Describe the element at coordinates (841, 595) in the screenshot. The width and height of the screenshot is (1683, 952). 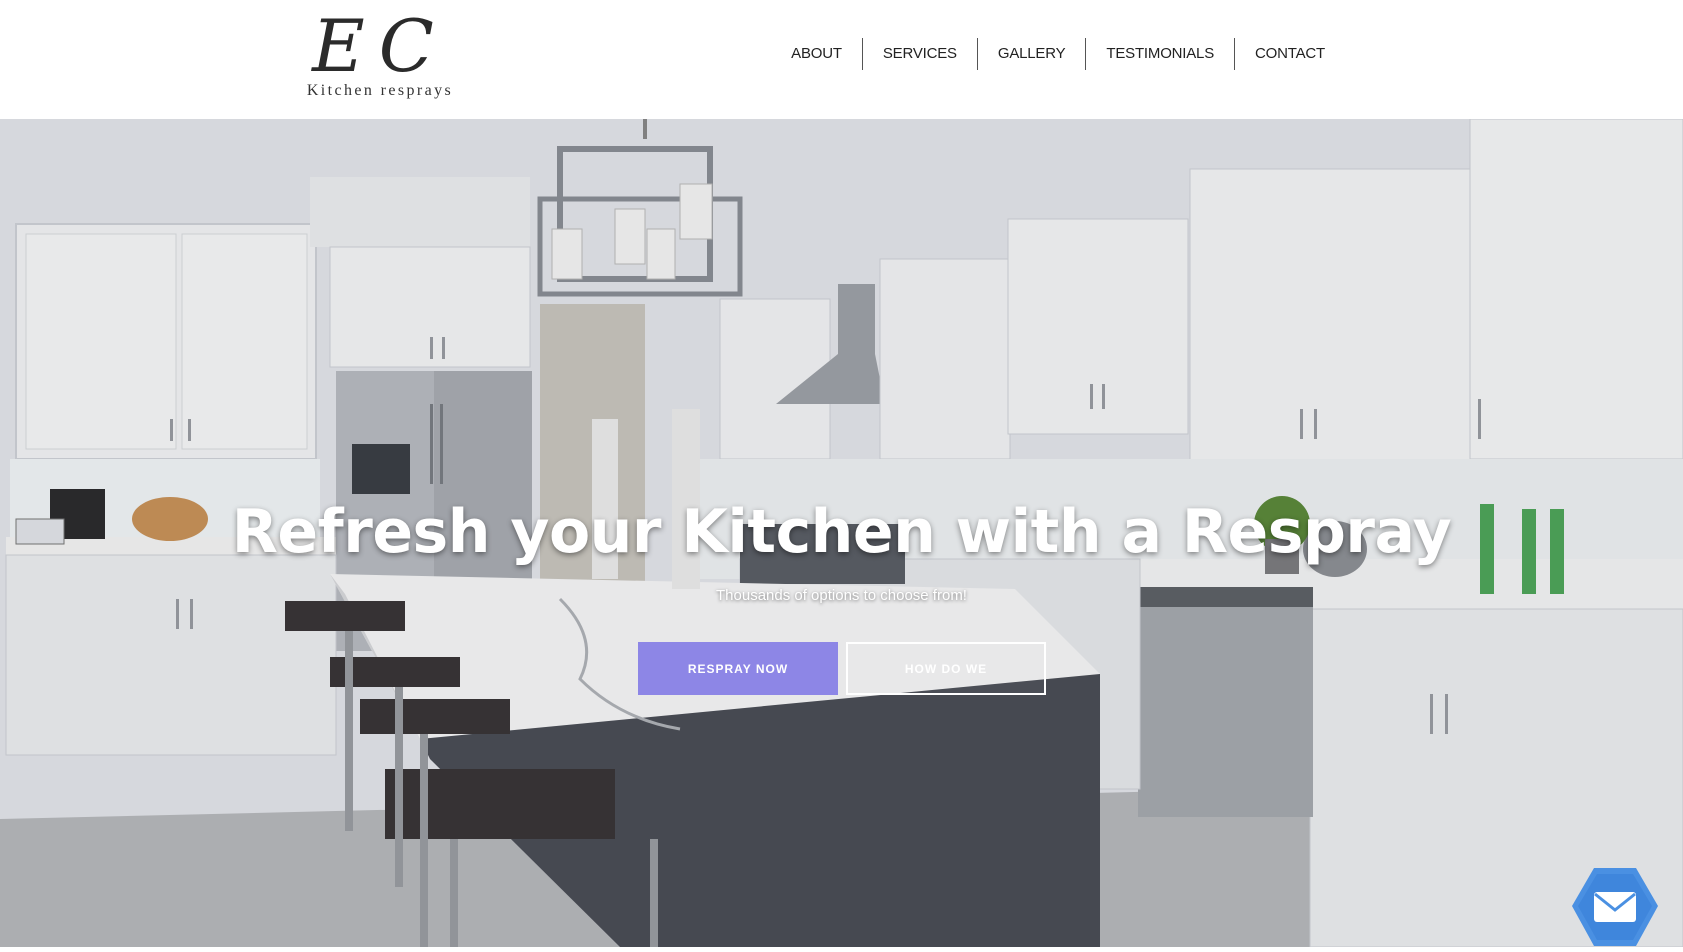
I see `hero-subtitle: Thousands of options to choose from!` at that location.